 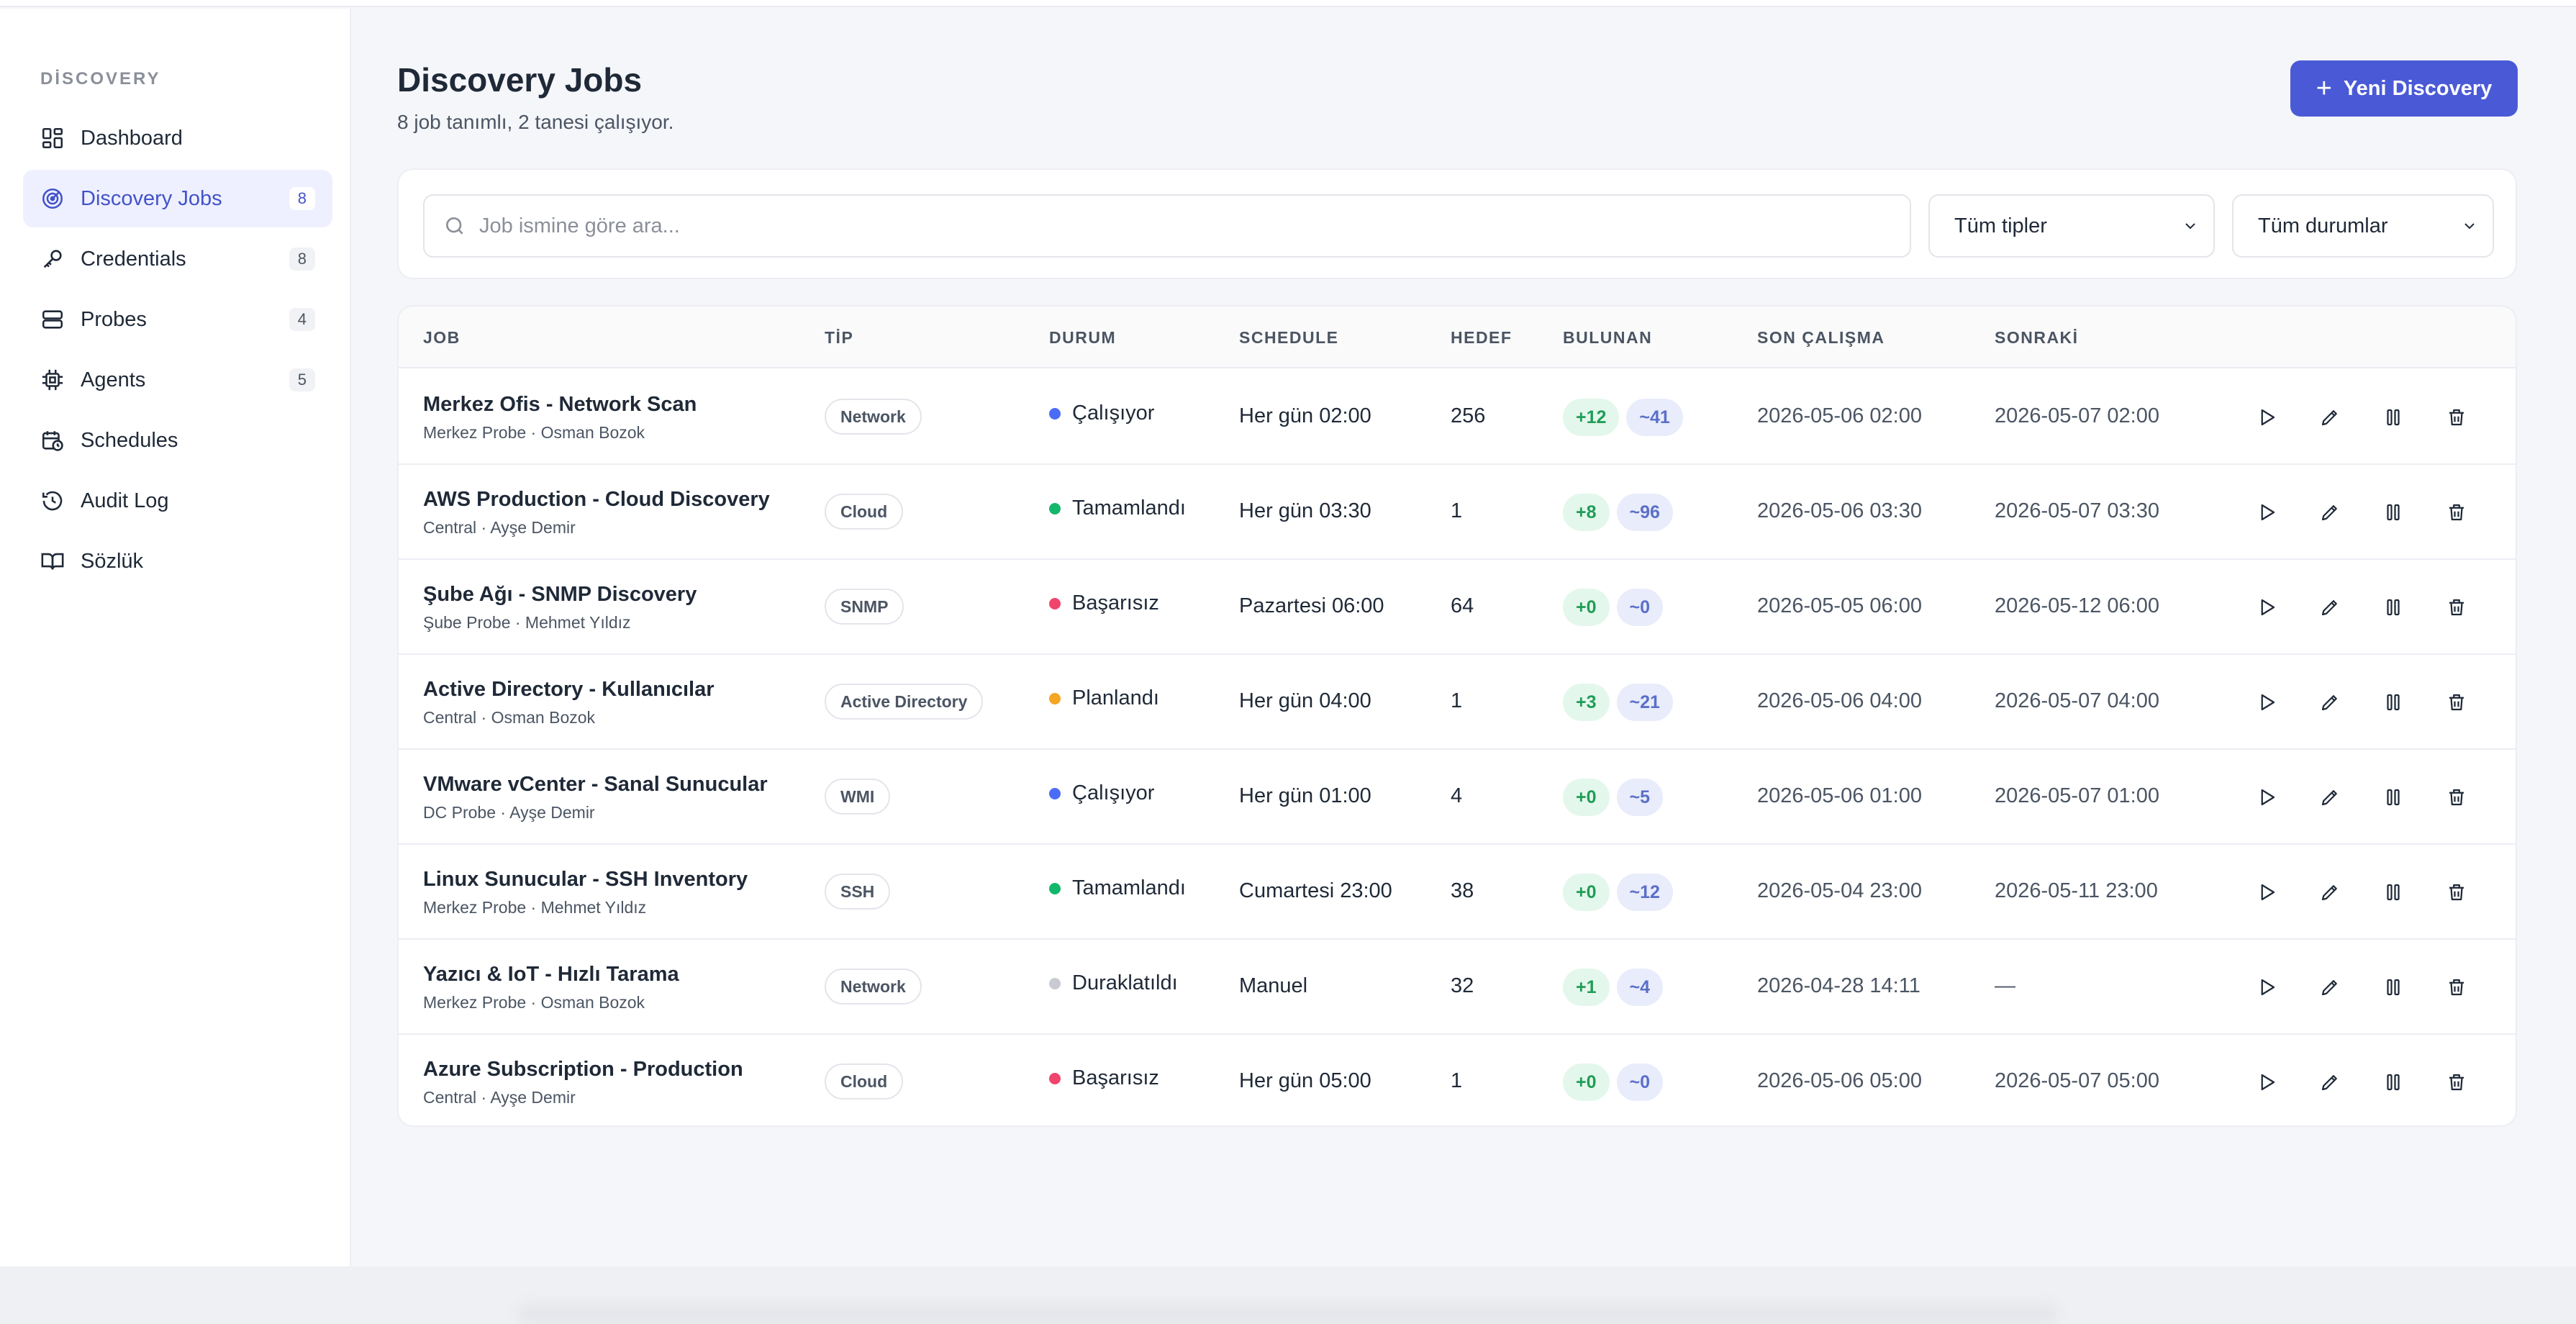 I want to click on page-title: Discovery Jobs, so click(x=520, y=80).